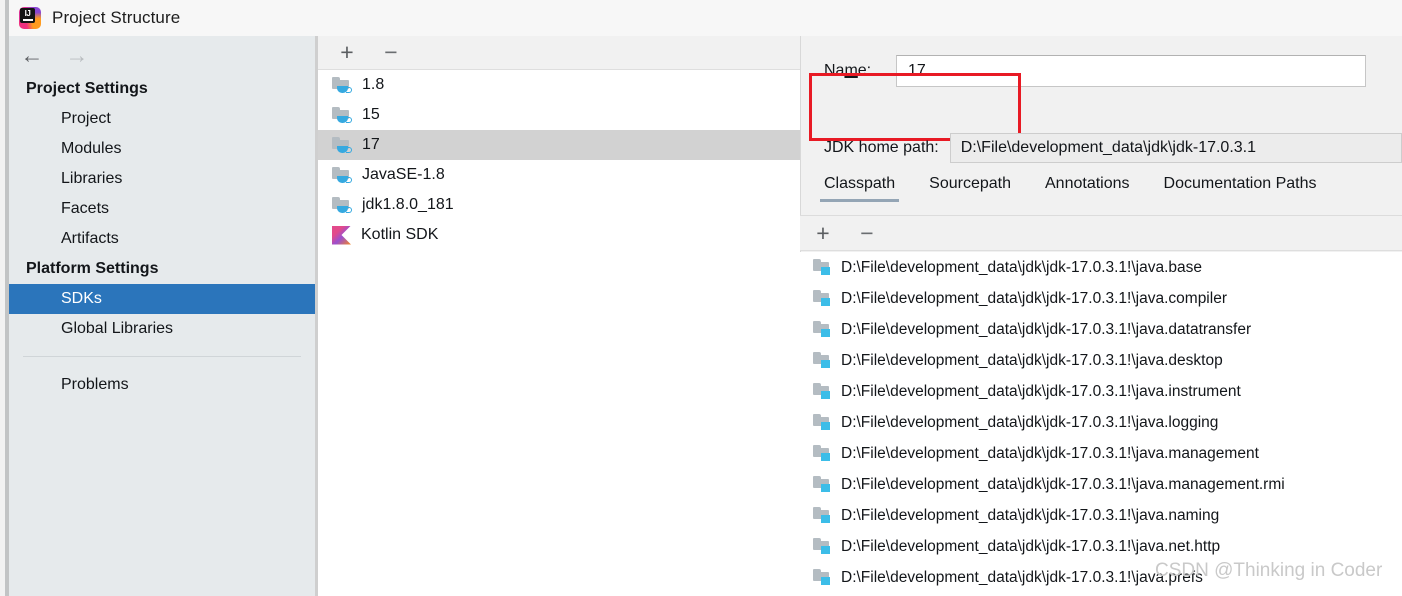 Image resolution: width=1402 pixels, height=596 pixels. What do you see at coordinates (559, 115) in the screenshot?
I see `sdk-list-item: 15` at bounding box center [559, 115].